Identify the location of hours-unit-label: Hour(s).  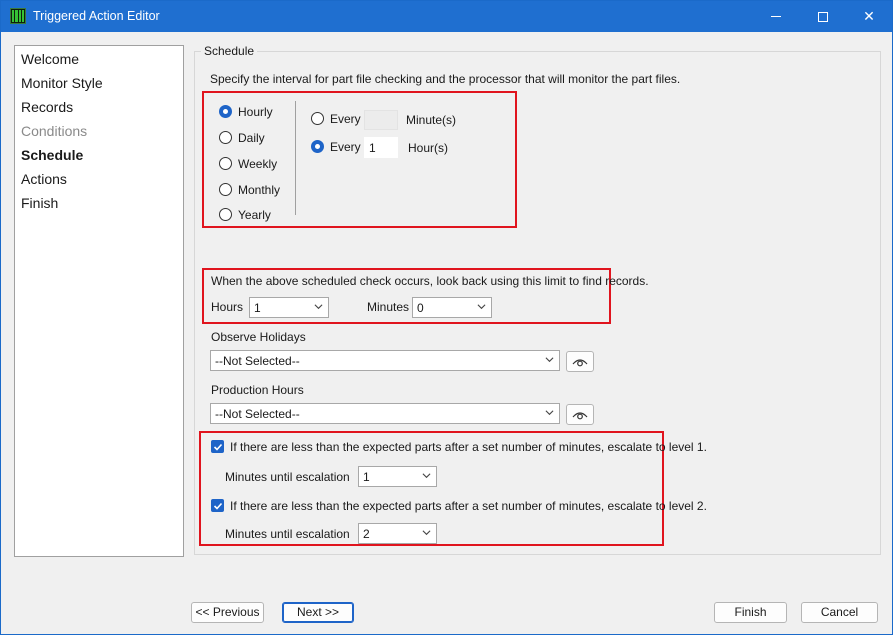
(428, 148).